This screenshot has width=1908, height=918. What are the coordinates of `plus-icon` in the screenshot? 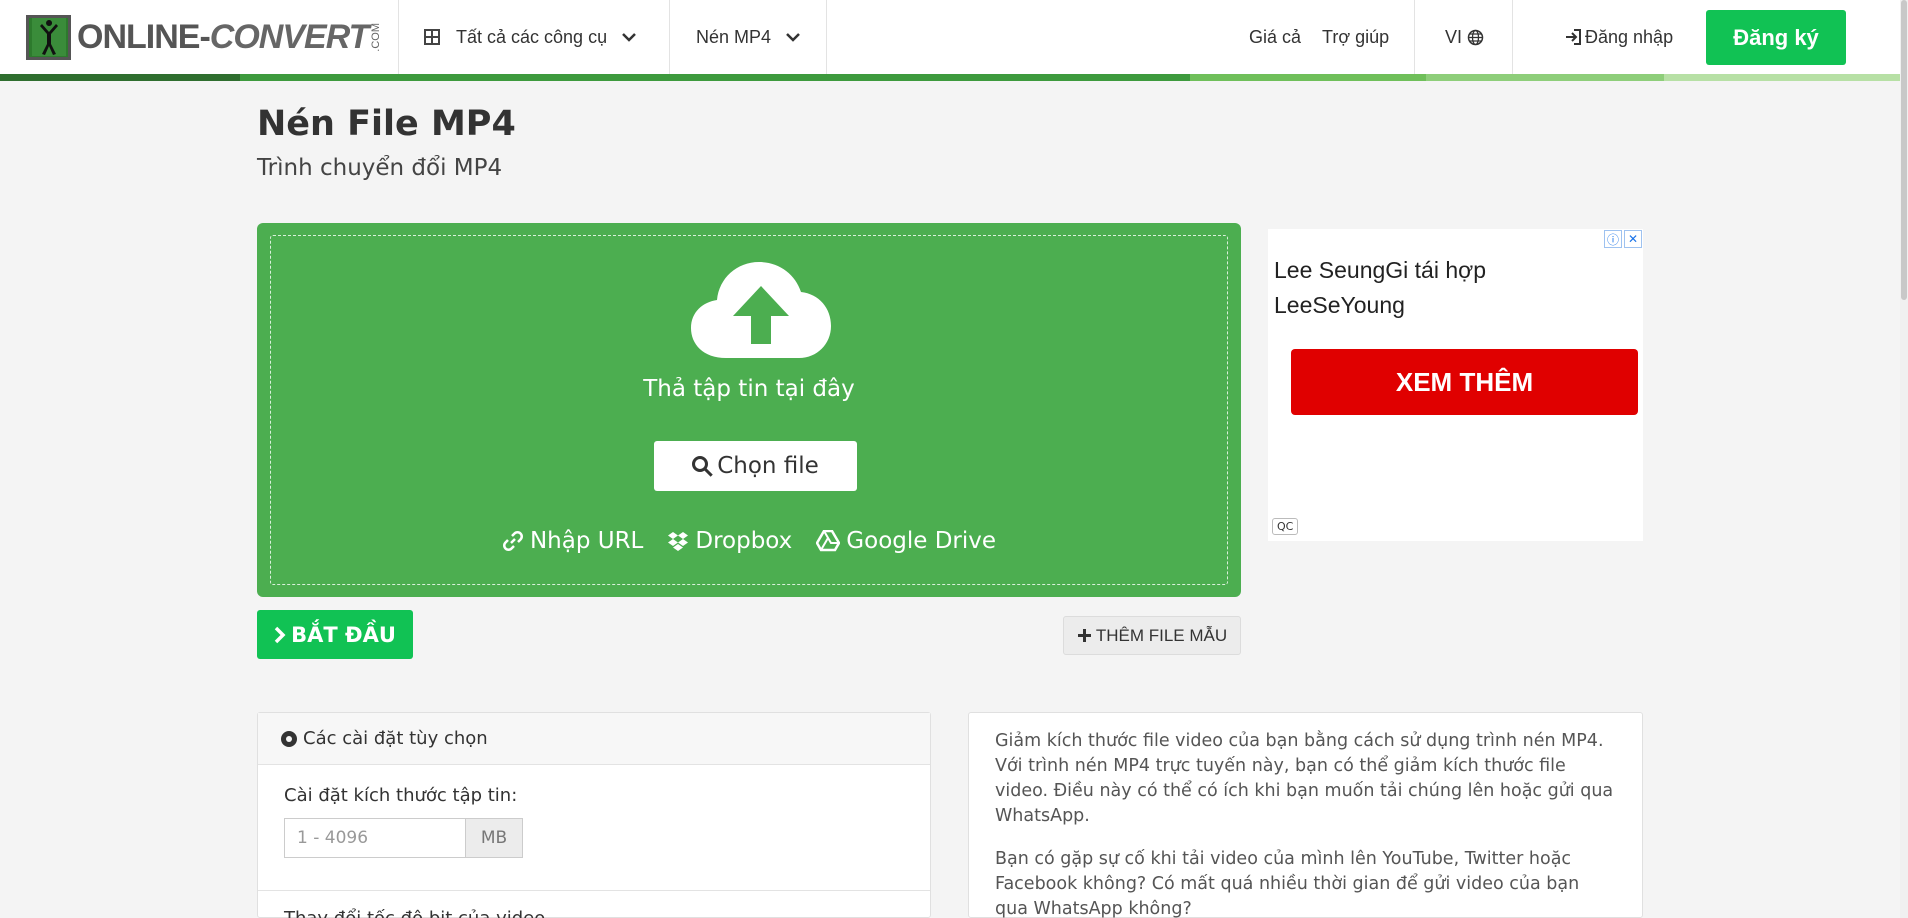 It's located at (1084, 635).